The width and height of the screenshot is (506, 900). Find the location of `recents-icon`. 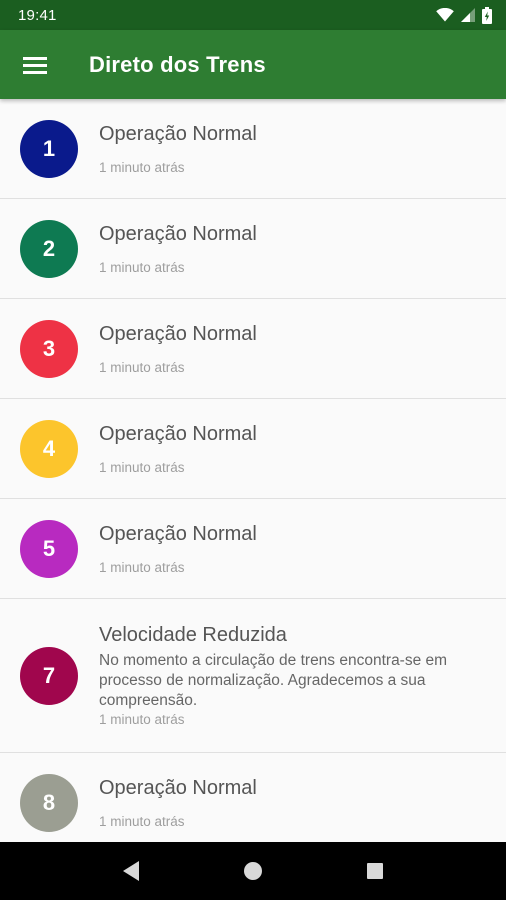

recents-icon is located at coordinates (375, 871).